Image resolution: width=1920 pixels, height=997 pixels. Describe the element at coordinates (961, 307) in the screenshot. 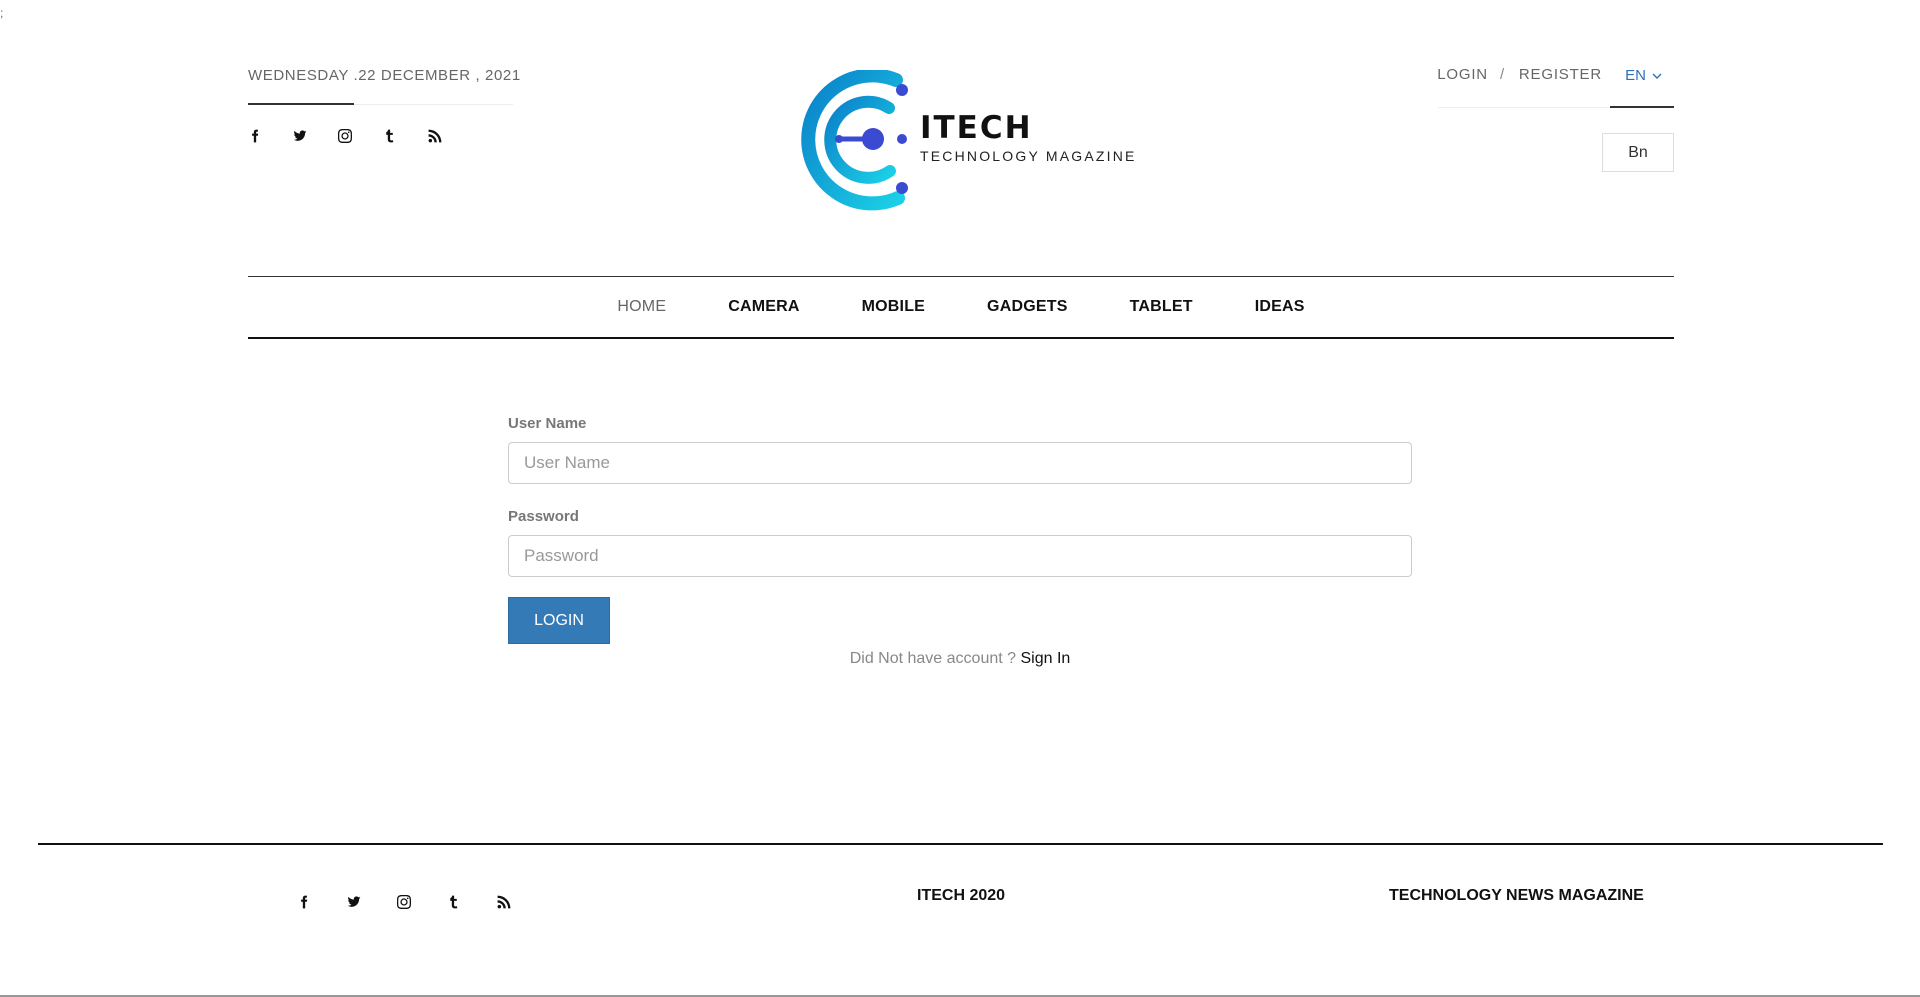

I see `main-nav: HOME CAMERA MOBILE GADGETS TABLET IDEAS` at that location.